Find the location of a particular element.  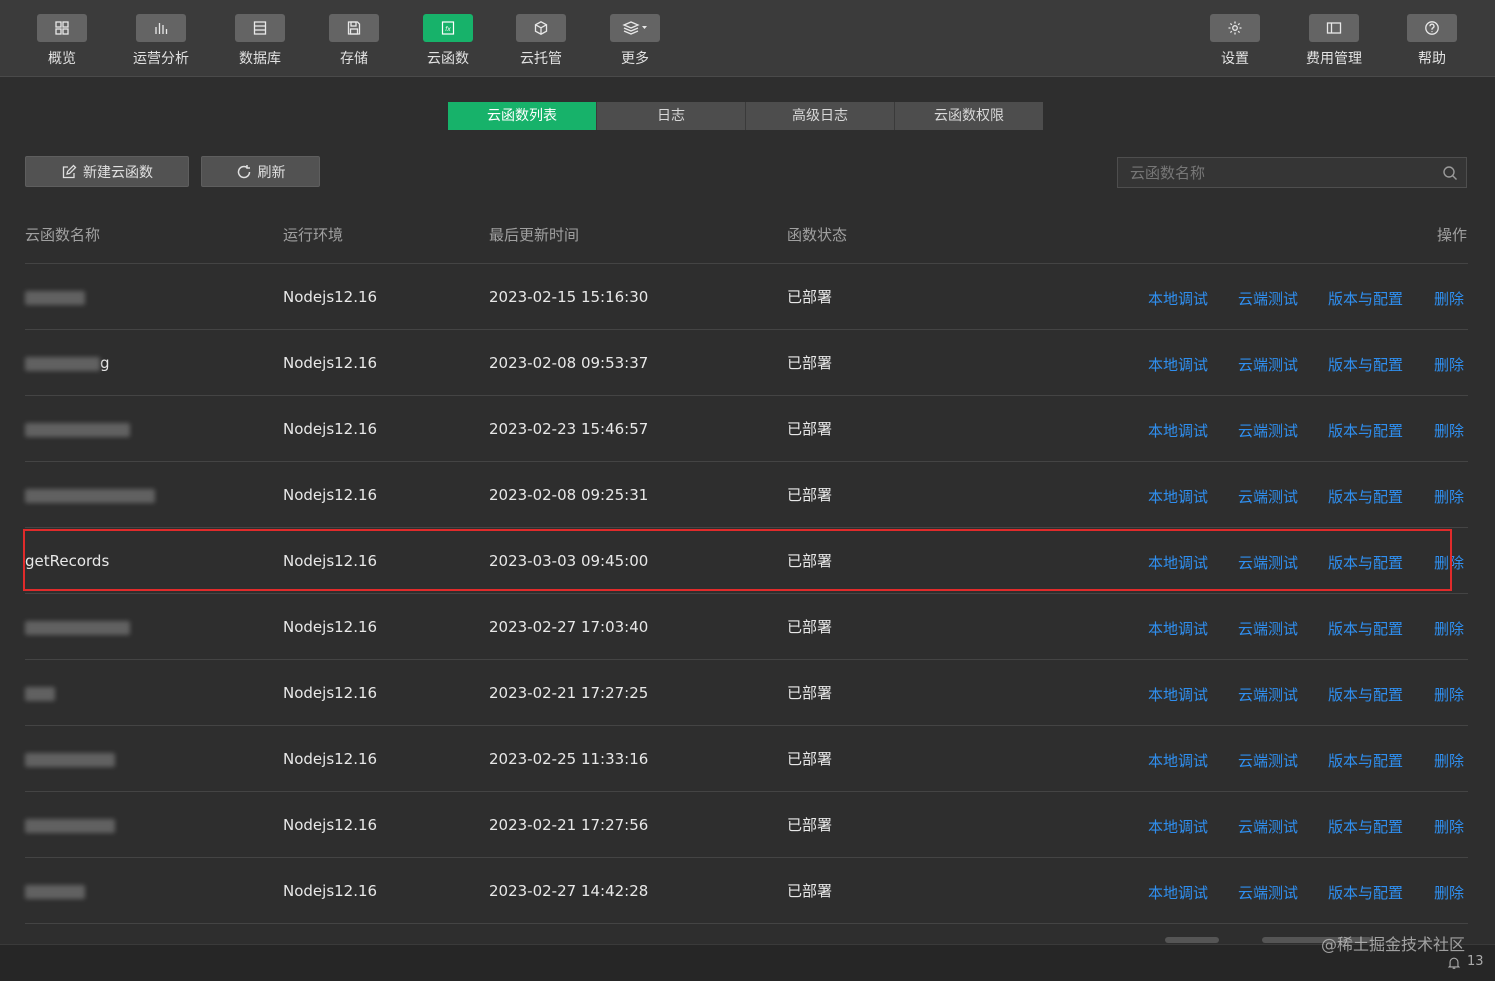

updated-cell: 2023-02-15 15:16:30 is located at coordinates (569, 297).